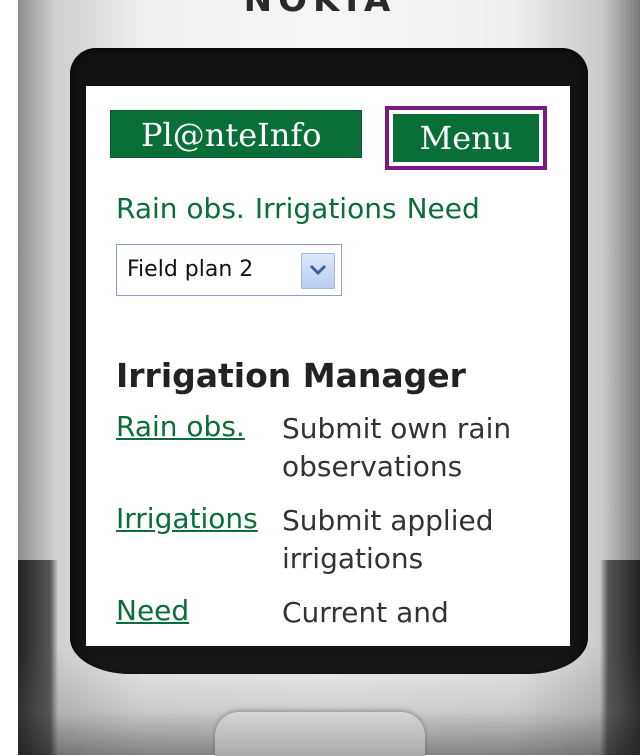 Image resolution: width=640 pixels, height=756 pixels. I want to click on item-description: Submit own rain observations, so click(397, 447).